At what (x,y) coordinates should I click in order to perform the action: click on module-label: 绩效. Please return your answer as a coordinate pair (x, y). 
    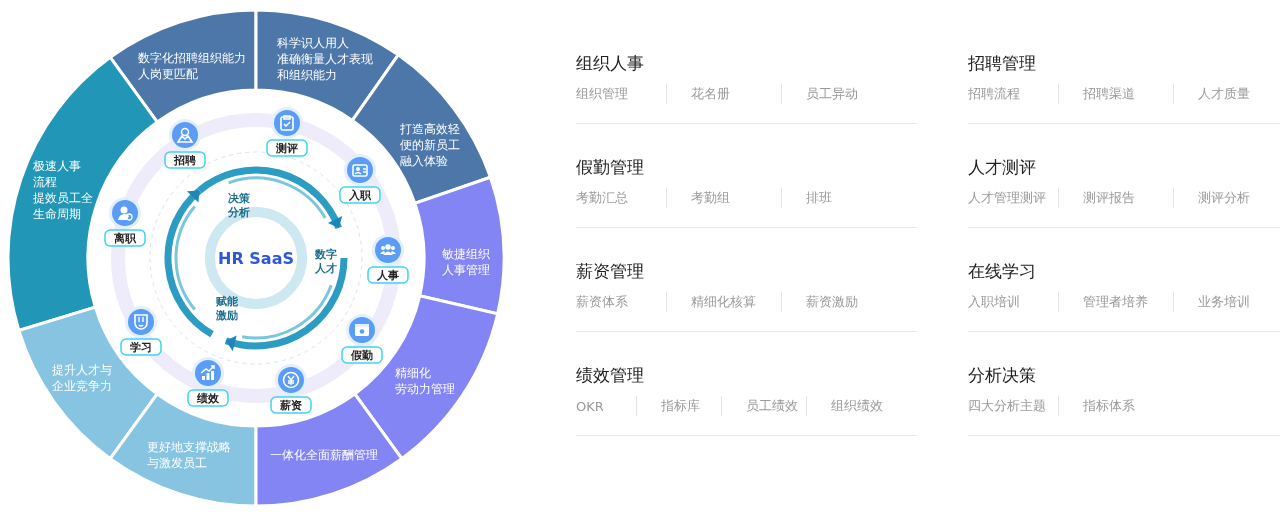
    Looking at the image, I should click on (208, 398).